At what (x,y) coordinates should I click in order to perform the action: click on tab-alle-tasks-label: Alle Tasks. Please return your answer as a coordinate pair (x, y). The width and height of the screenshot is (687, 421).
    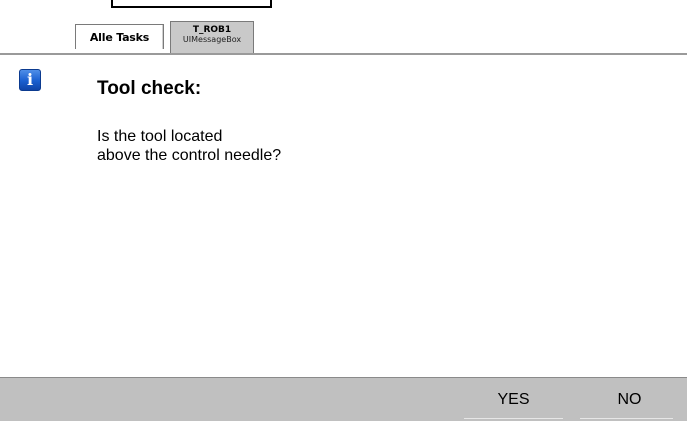
    Looking at the image, I should click on (119, 37).